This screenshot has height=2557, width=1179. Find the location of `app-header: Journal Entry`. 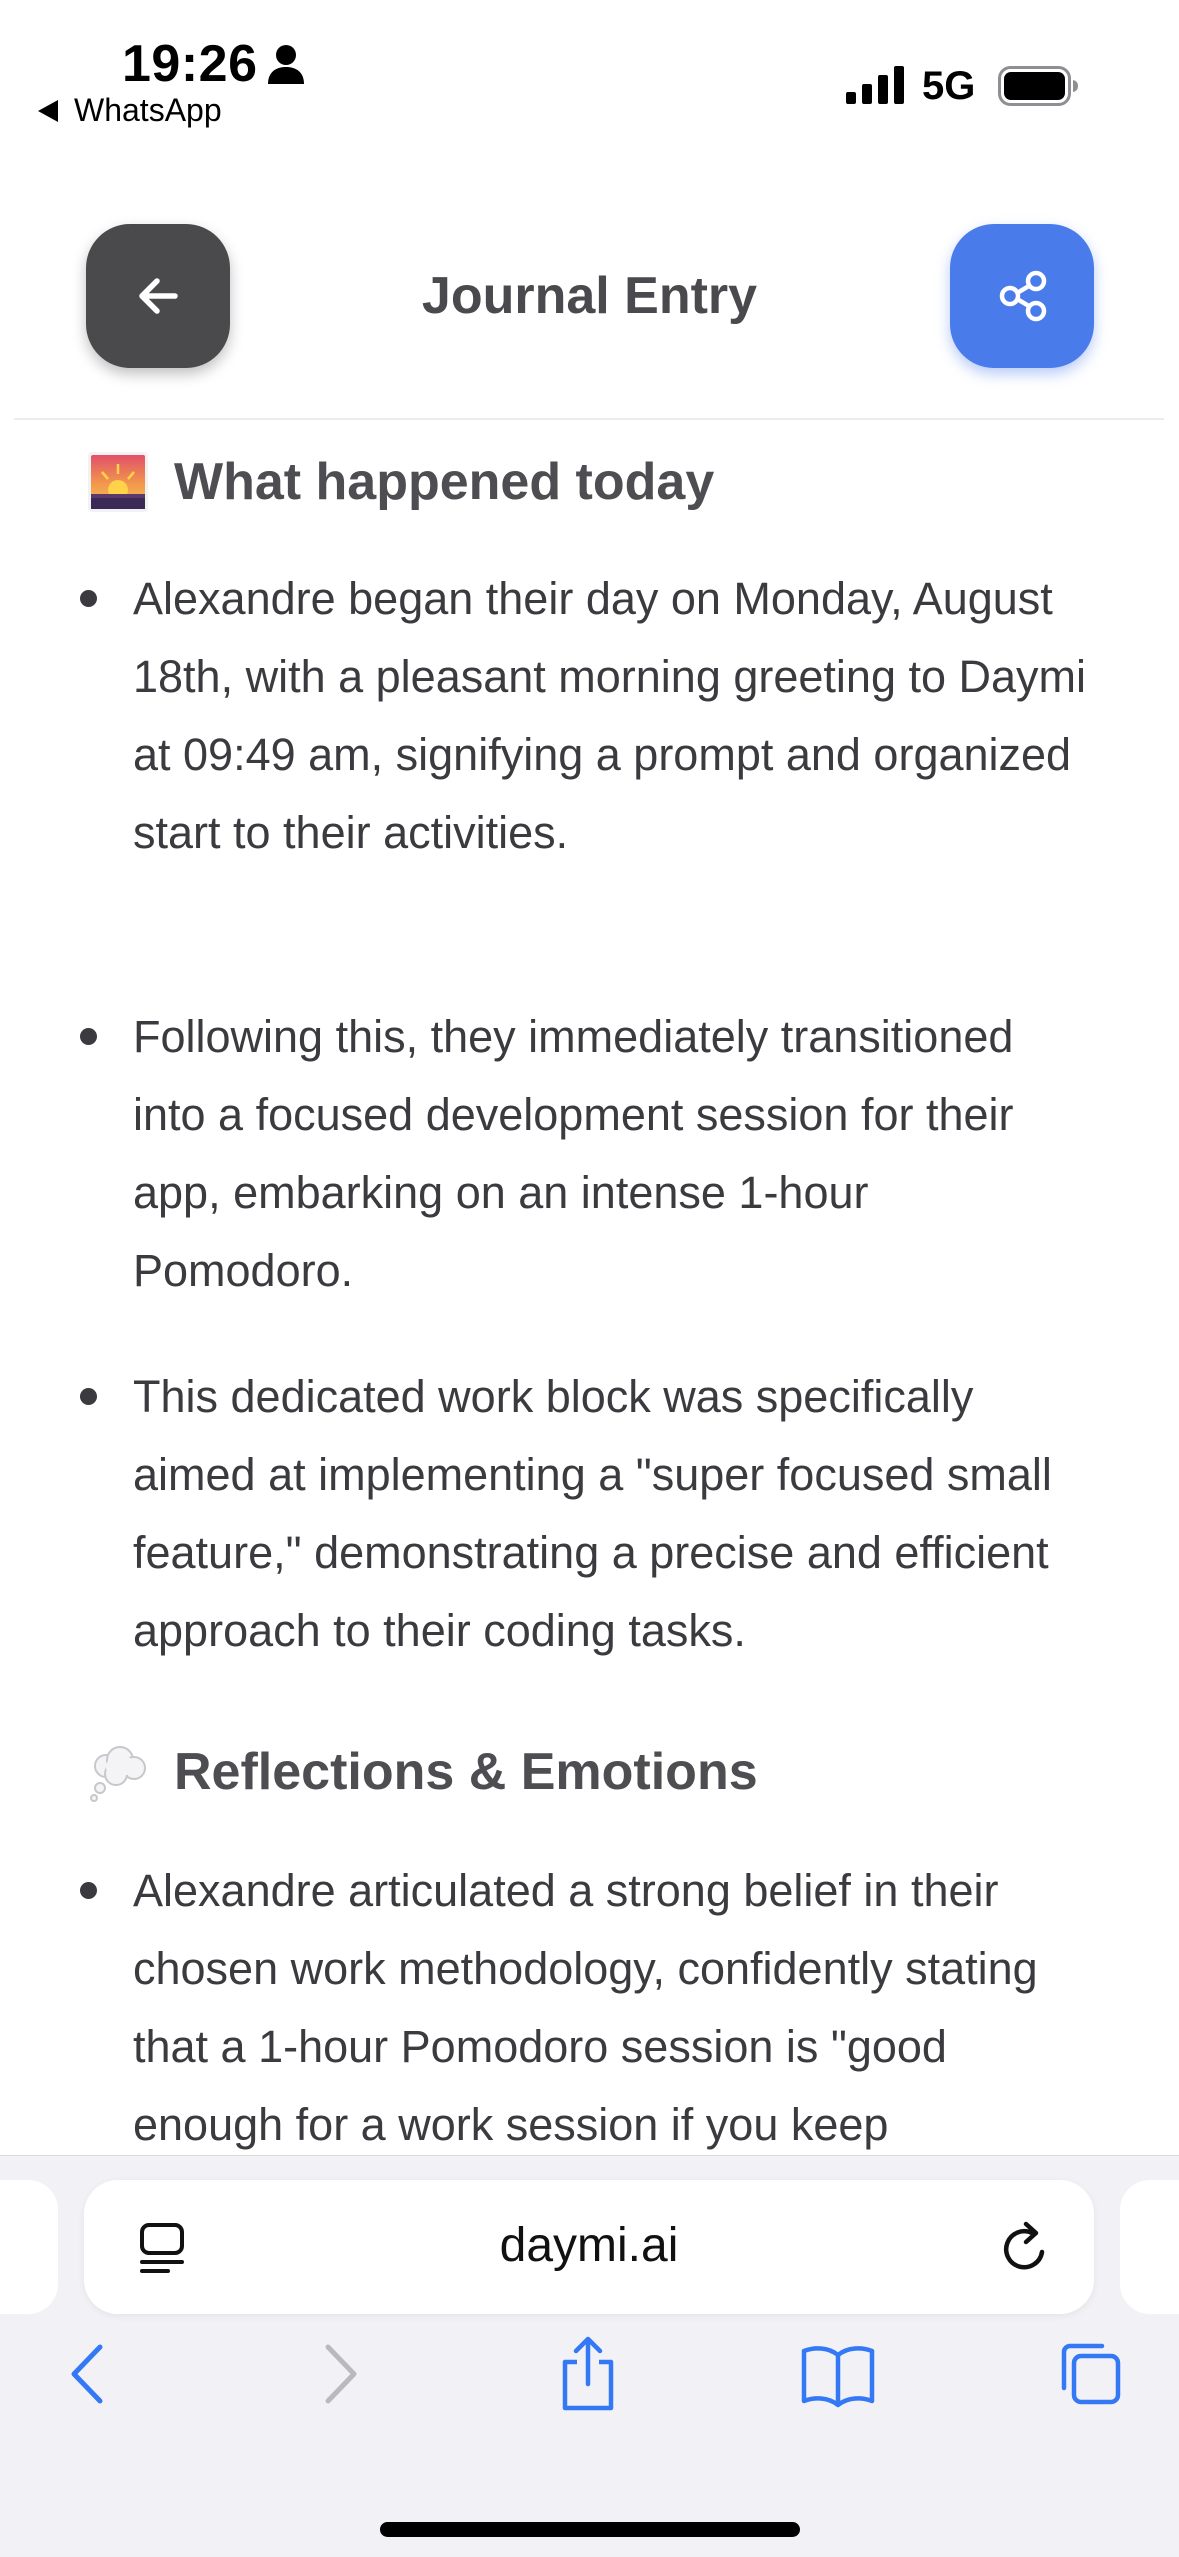

app-header: Journal Entry is located at coordinates (589, 285).